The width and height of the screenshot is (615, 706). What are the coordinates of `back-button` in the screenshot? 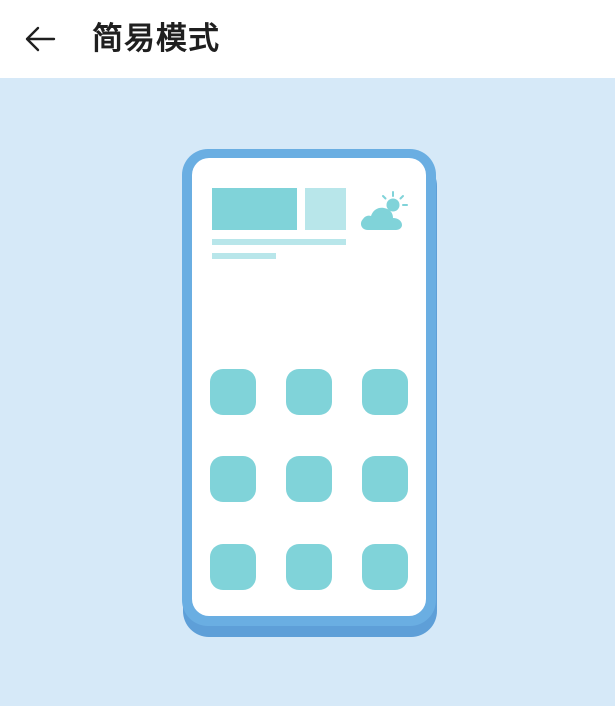 It's located at (40, 39).